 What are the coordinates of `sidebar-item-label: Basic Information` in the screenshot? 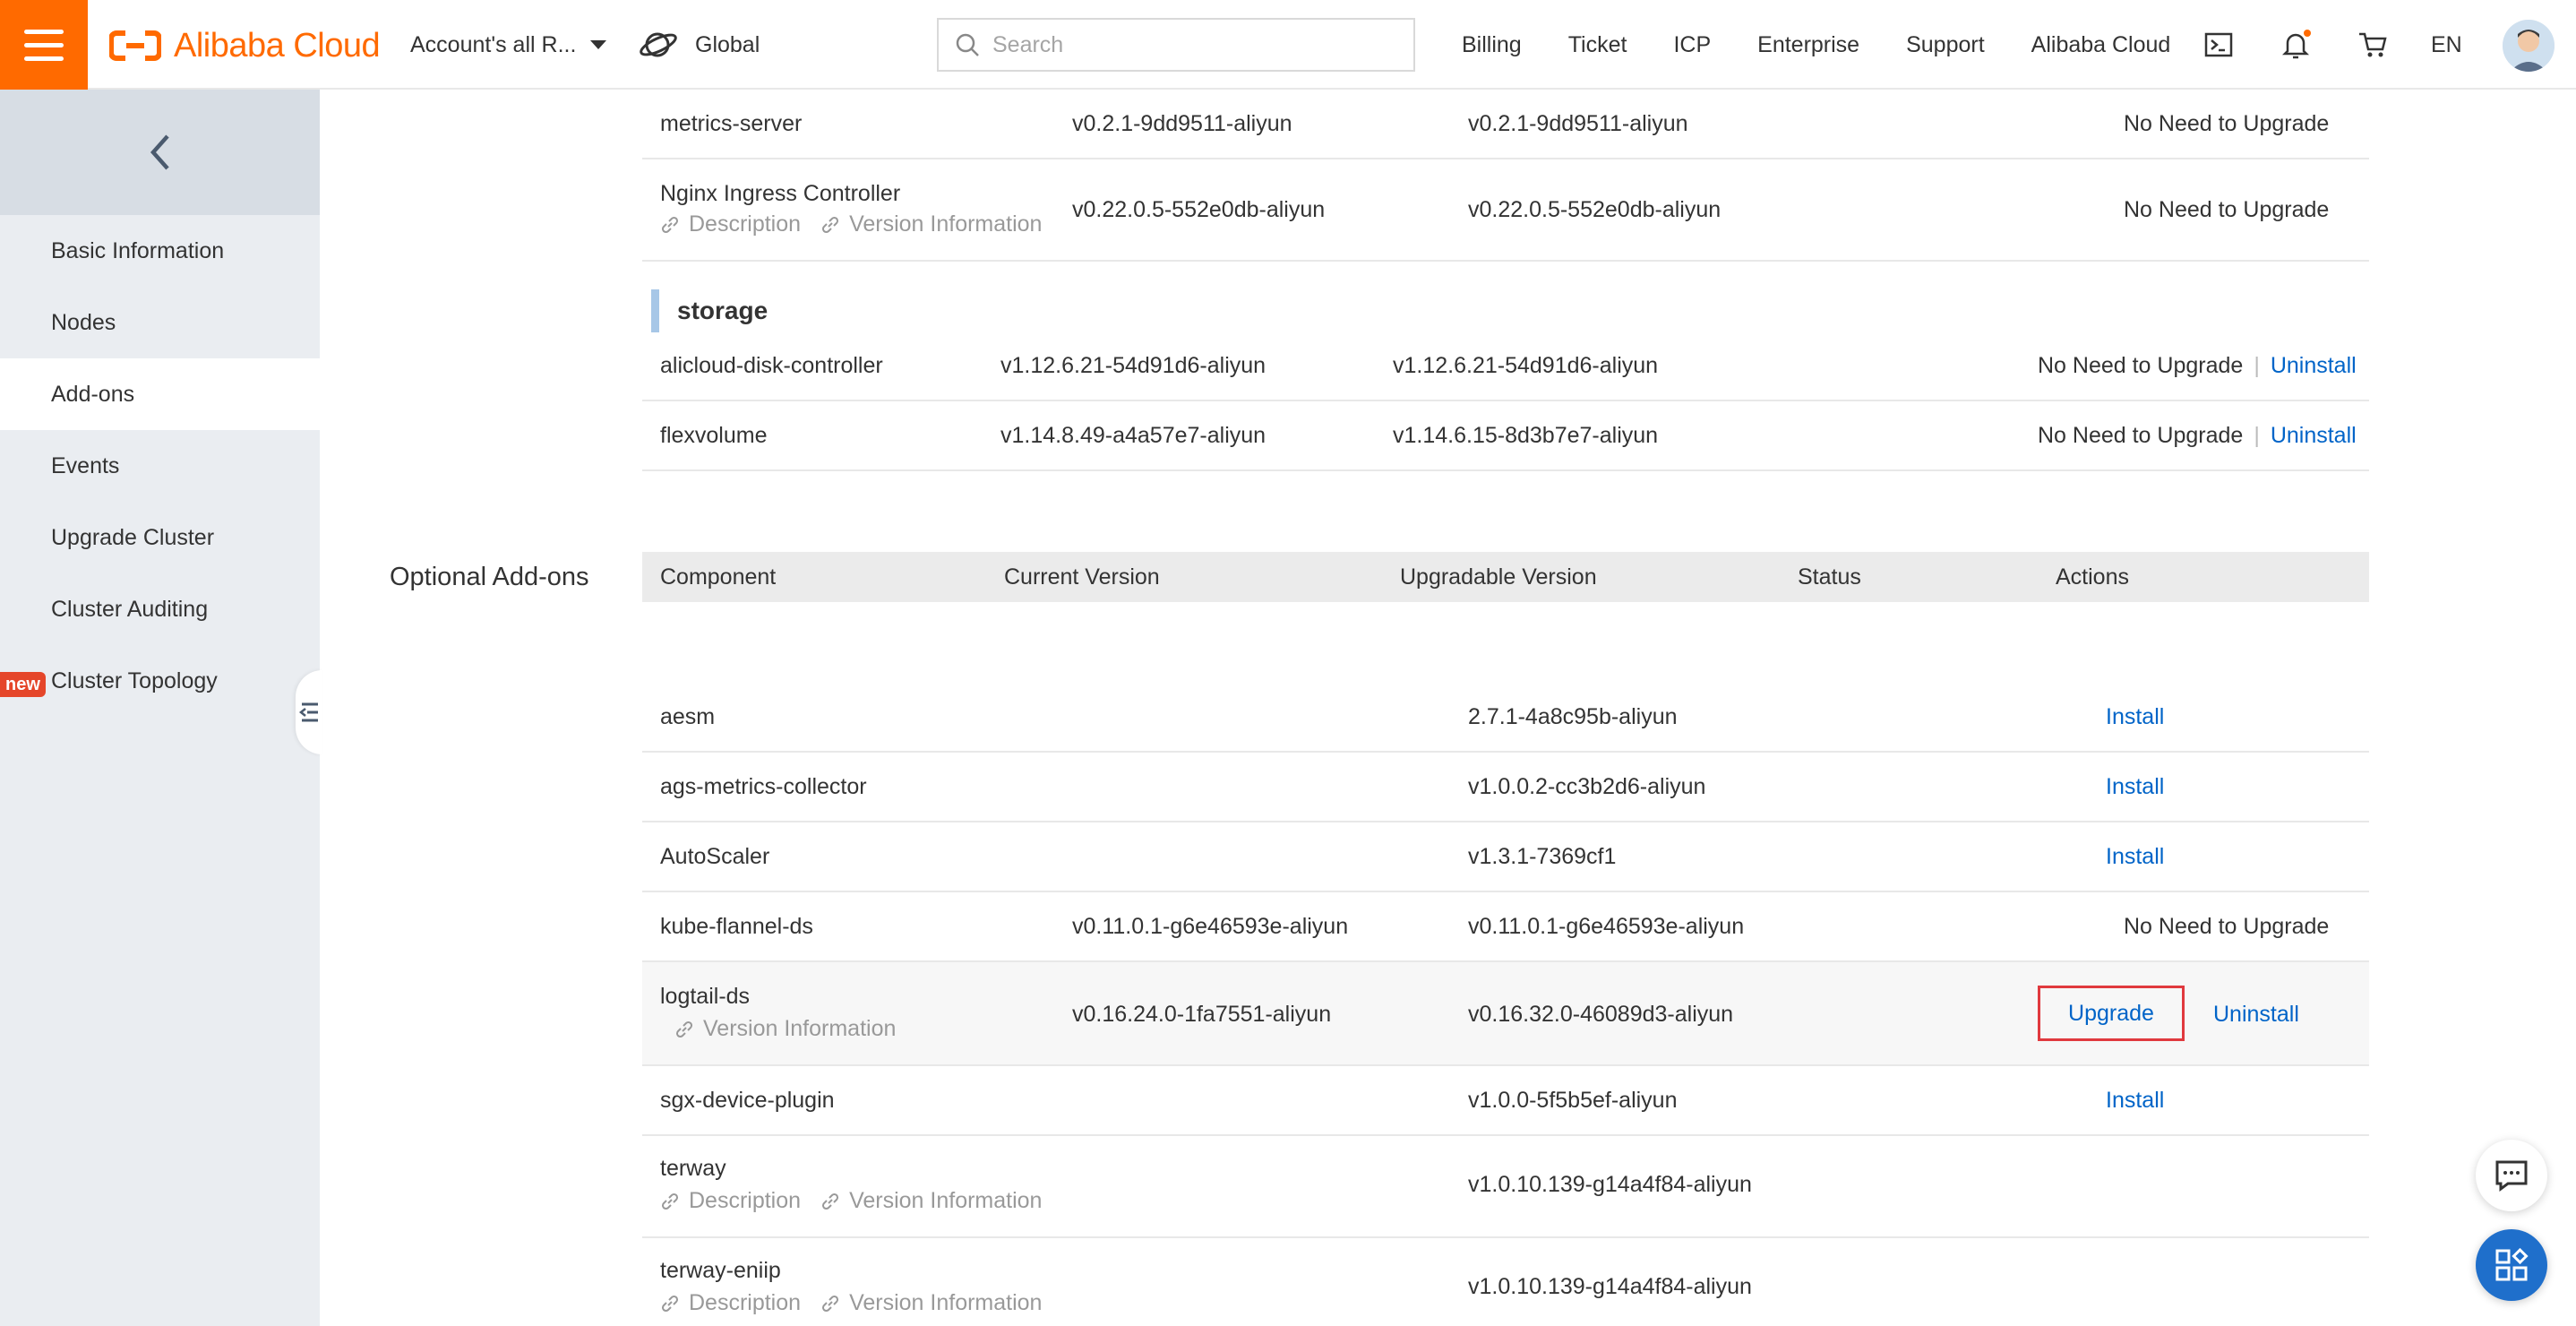 It's located at (138, 250).